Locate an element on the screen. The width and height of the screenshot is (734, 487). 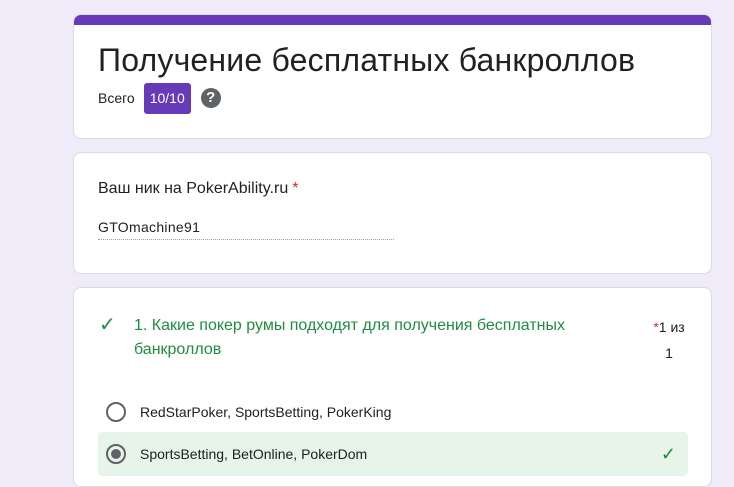
score-row: Всего 10/10 ? is located at coordinates (159, 98).